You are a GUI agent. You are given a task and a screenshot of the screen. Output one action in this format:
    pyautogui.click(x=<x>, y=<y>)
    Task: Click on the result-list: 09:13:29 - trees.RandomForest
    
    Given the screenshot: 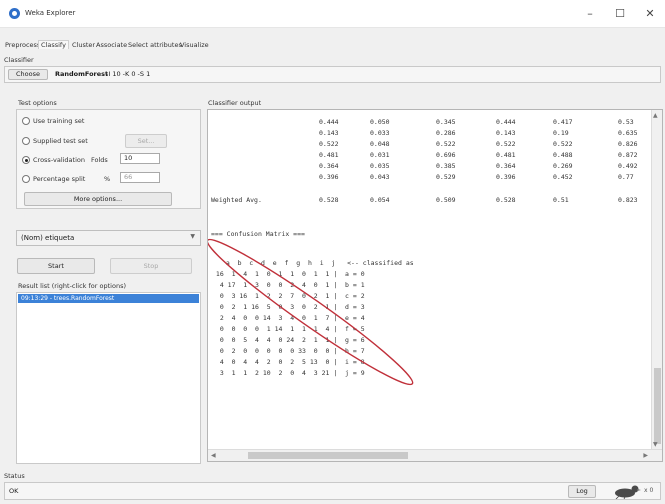 What is the action you would take?
    pyautogui.click(x=108, y=378)
    